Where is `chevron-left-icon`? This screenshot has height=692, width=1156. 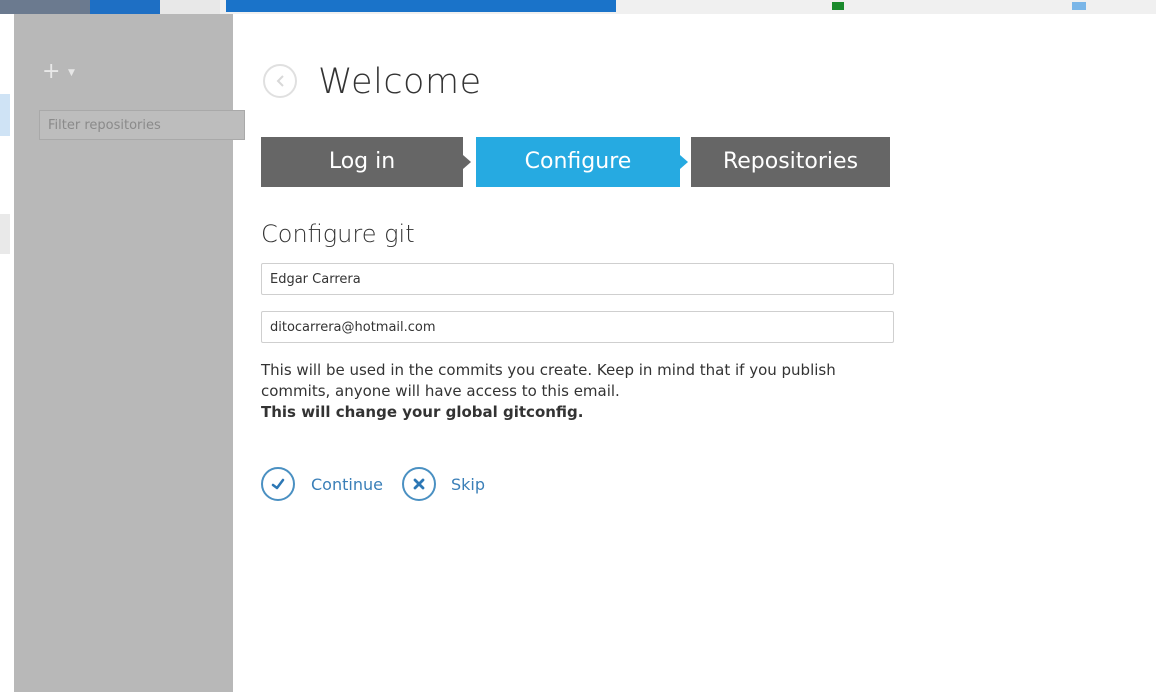
chevron-left-icon is located at coordinates (280, 81).